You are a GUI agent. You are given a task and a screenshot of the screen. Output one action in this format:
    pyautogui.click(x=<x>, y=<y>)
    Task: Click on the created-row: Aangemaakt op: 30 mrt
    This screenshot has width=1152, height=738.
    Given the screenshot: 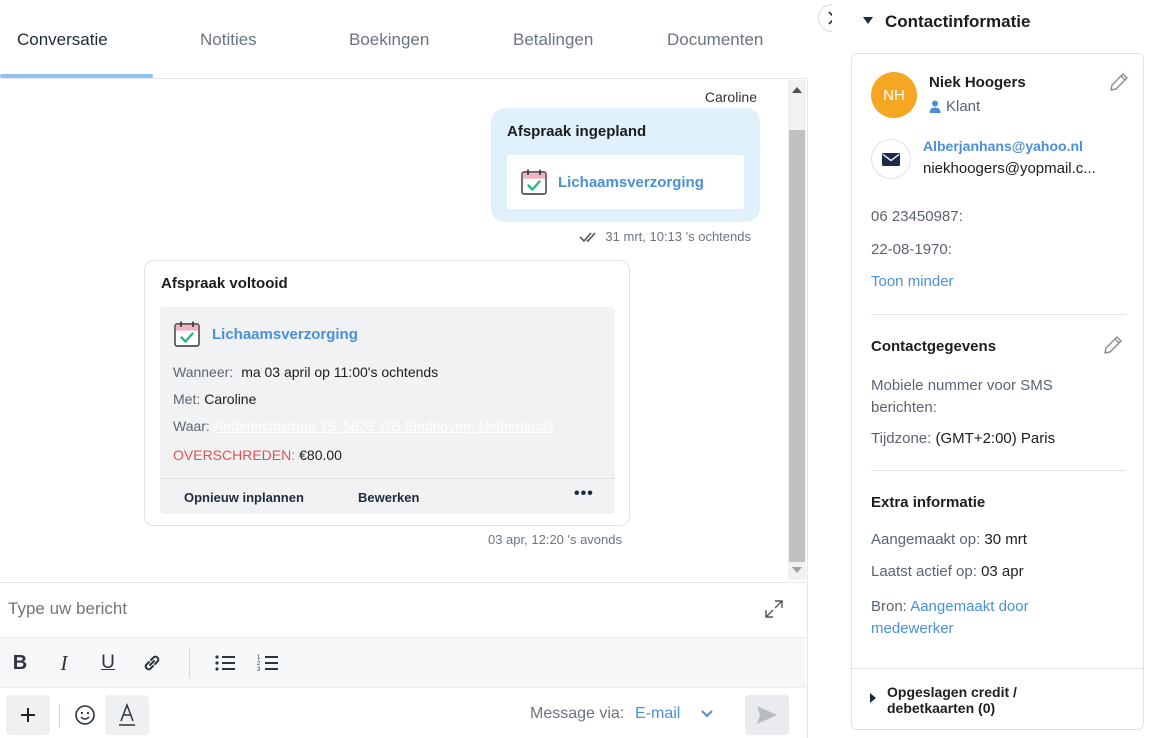 What is the action you would take?
    pyautogui.click(x=949, y=539)
    